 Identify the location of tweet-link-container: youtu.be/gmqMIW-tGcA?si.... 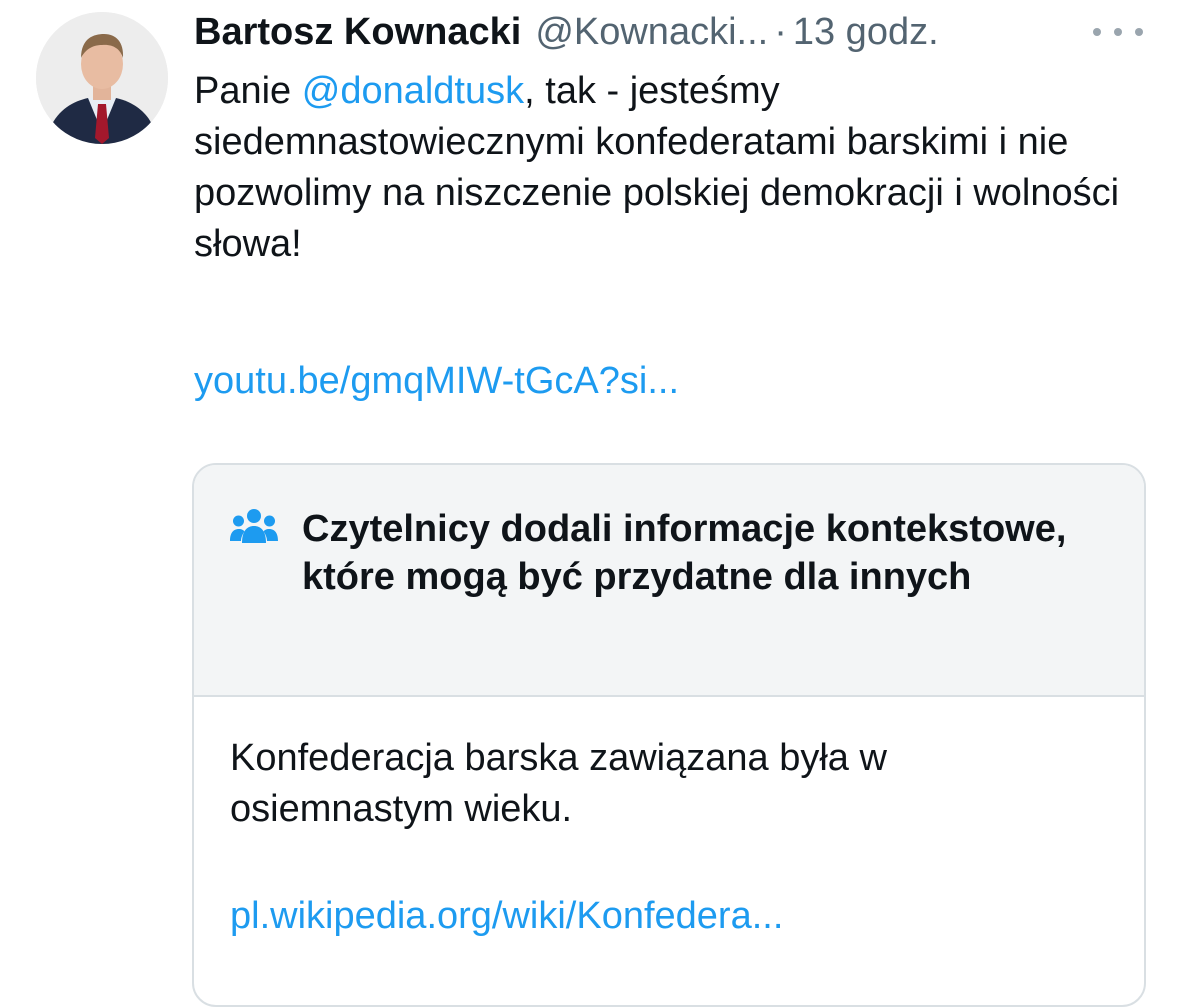
(436, 381).